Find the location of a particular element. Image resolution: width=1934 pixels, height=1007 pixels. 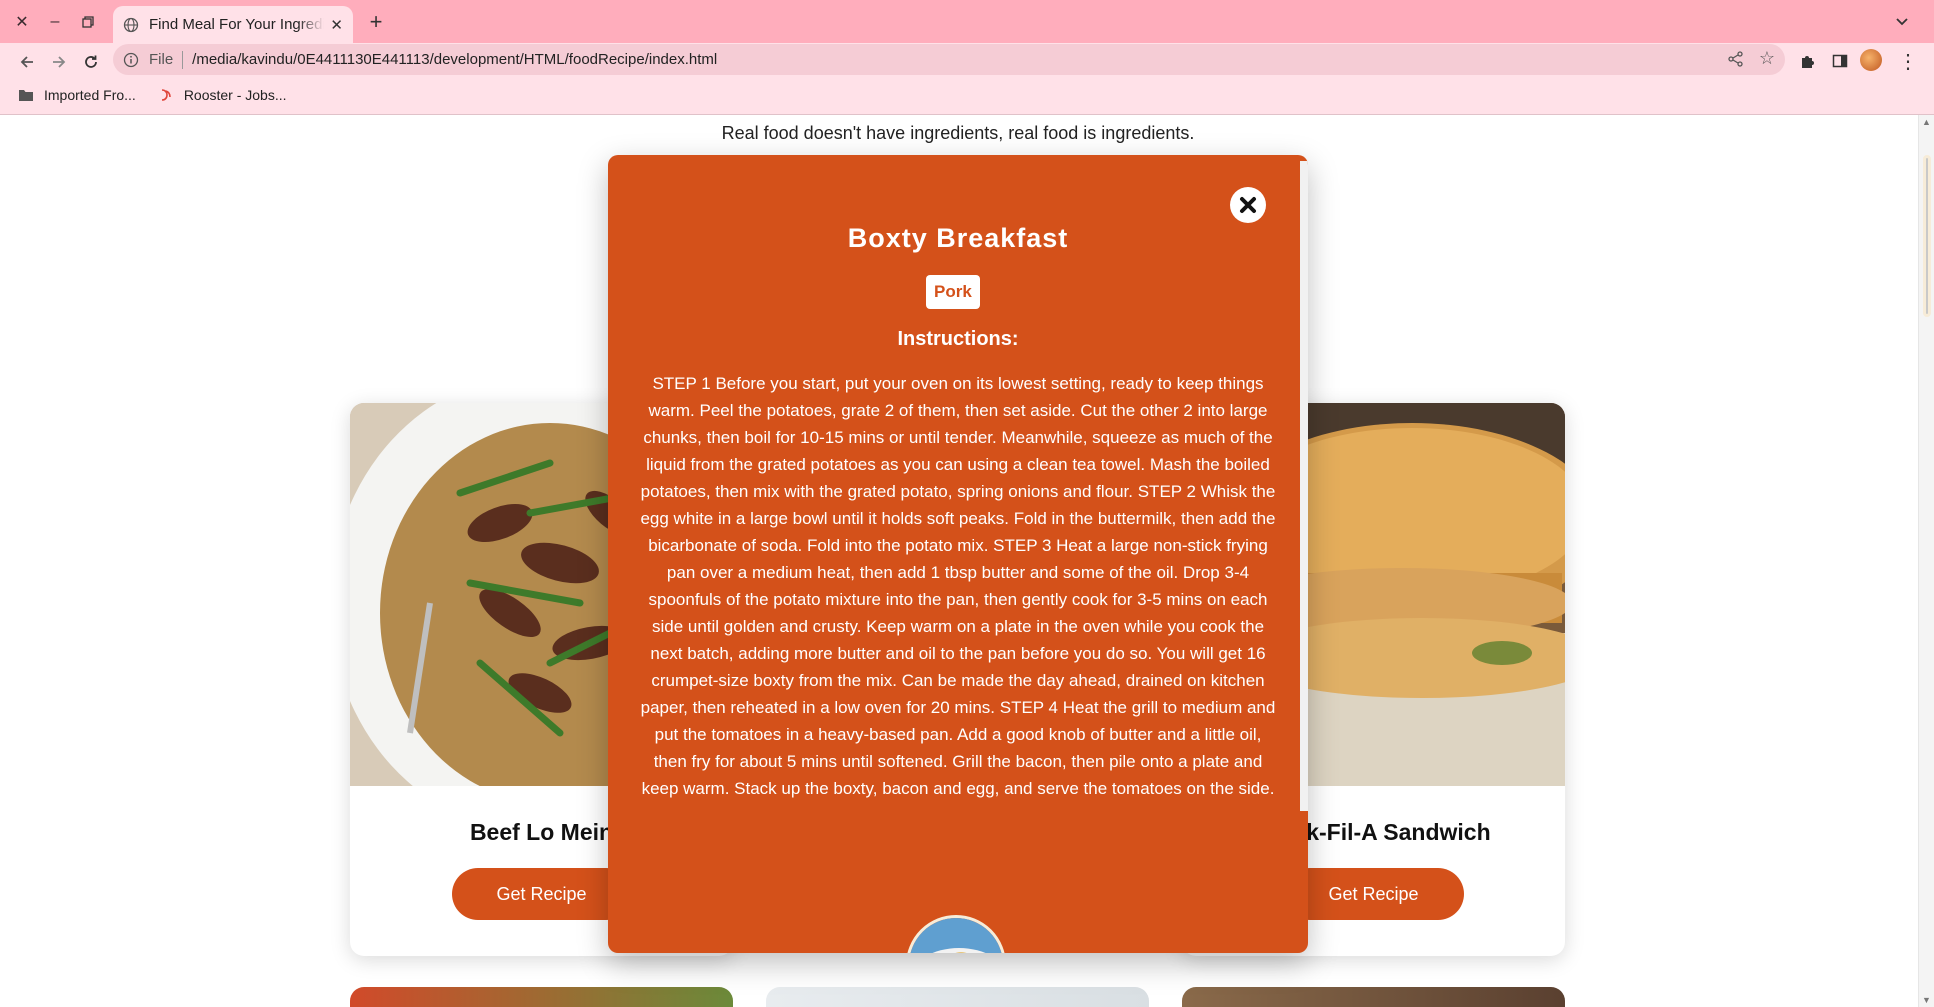

extensions-puzzle-icon is located at coordinates (1808, 61).